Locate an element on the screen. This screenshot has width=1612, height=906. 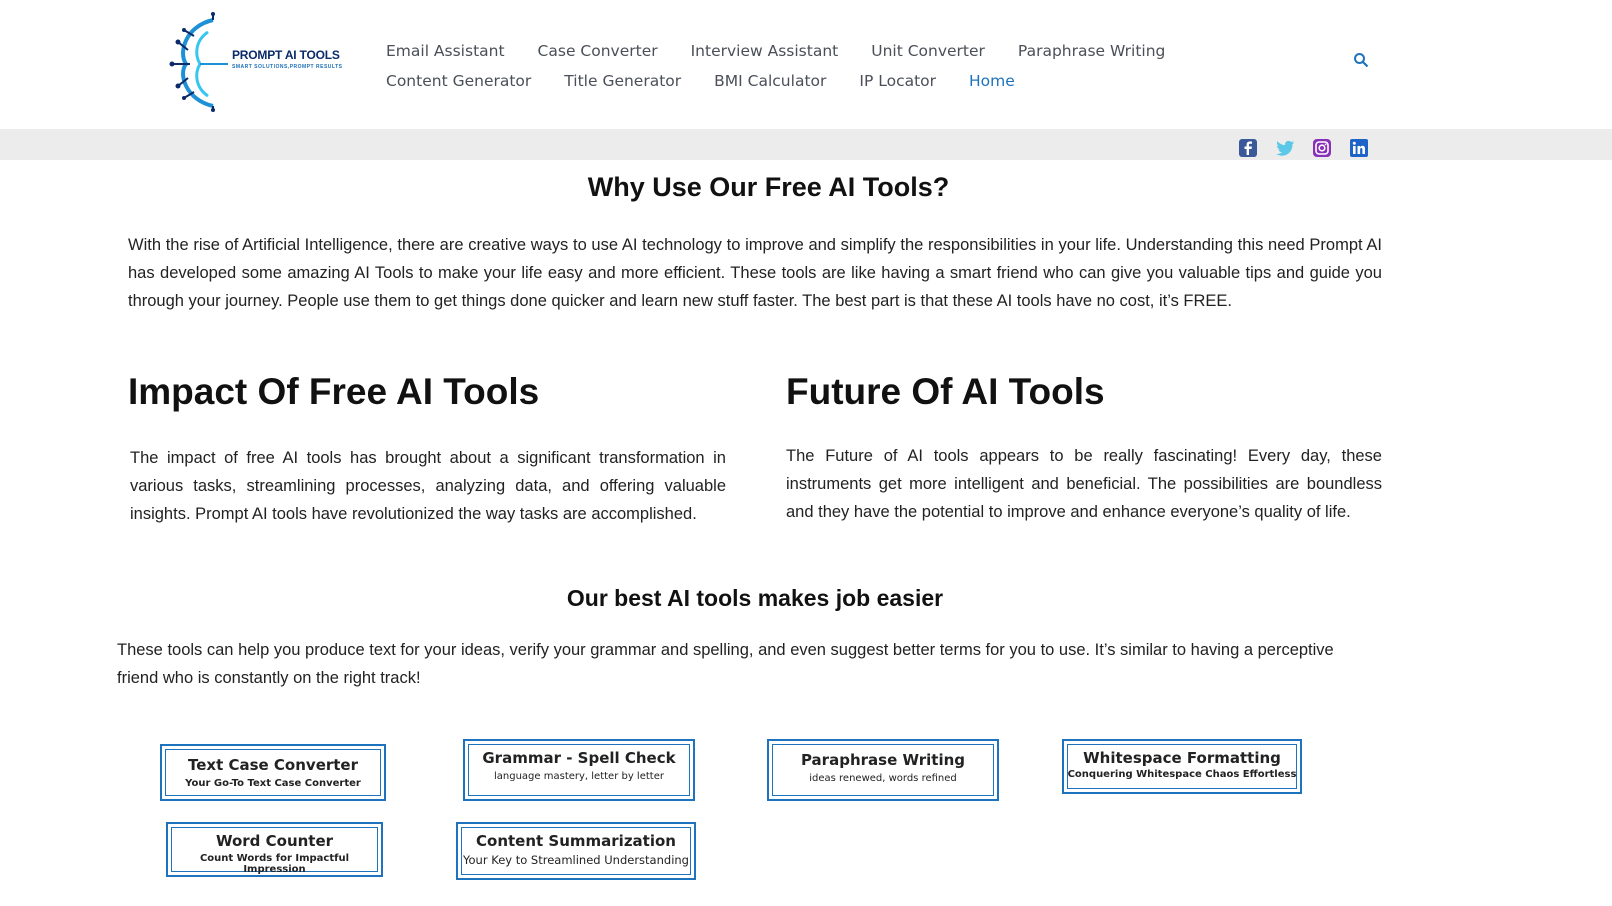
nav-paraphrase-writing: Paraphrase Writing is located at coordinates (1091, 51).